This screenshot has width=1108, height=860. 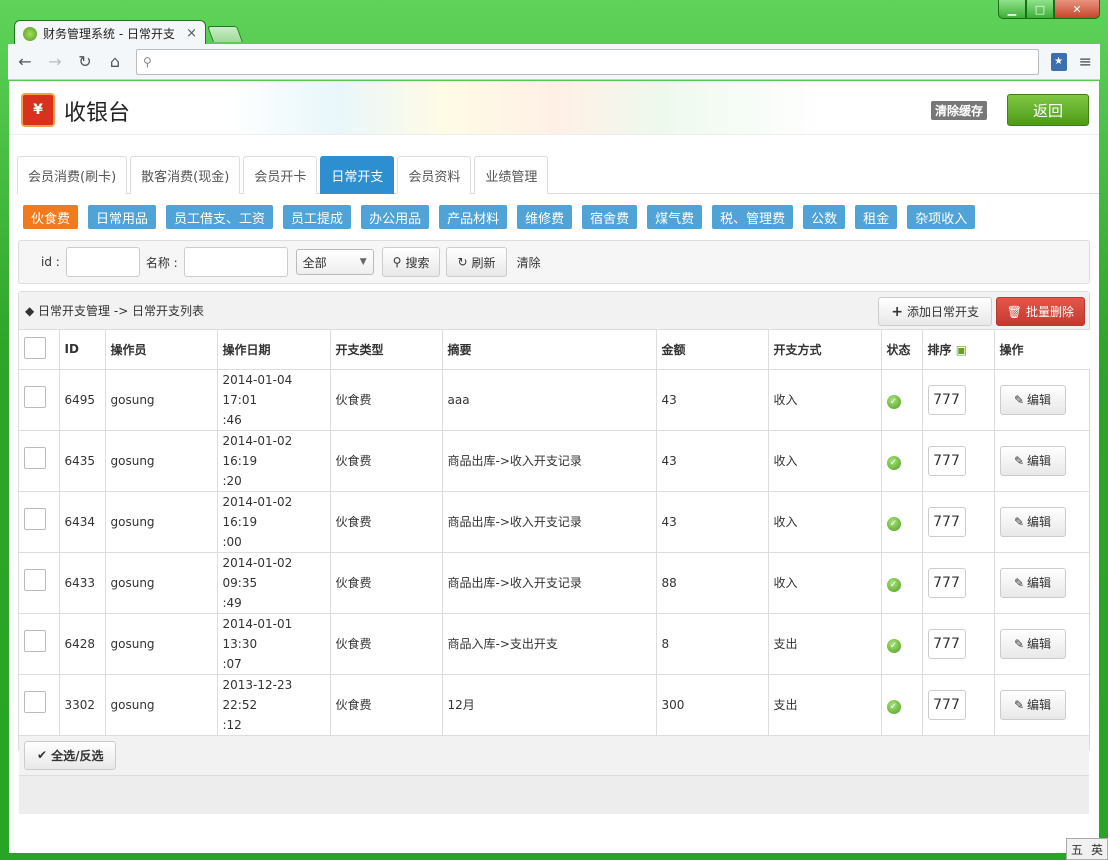 What do you see at coordinates (476, 262) in the screenshot?
I see `refresh-button: ↻ 刷新` at bounding box center [476, 262].